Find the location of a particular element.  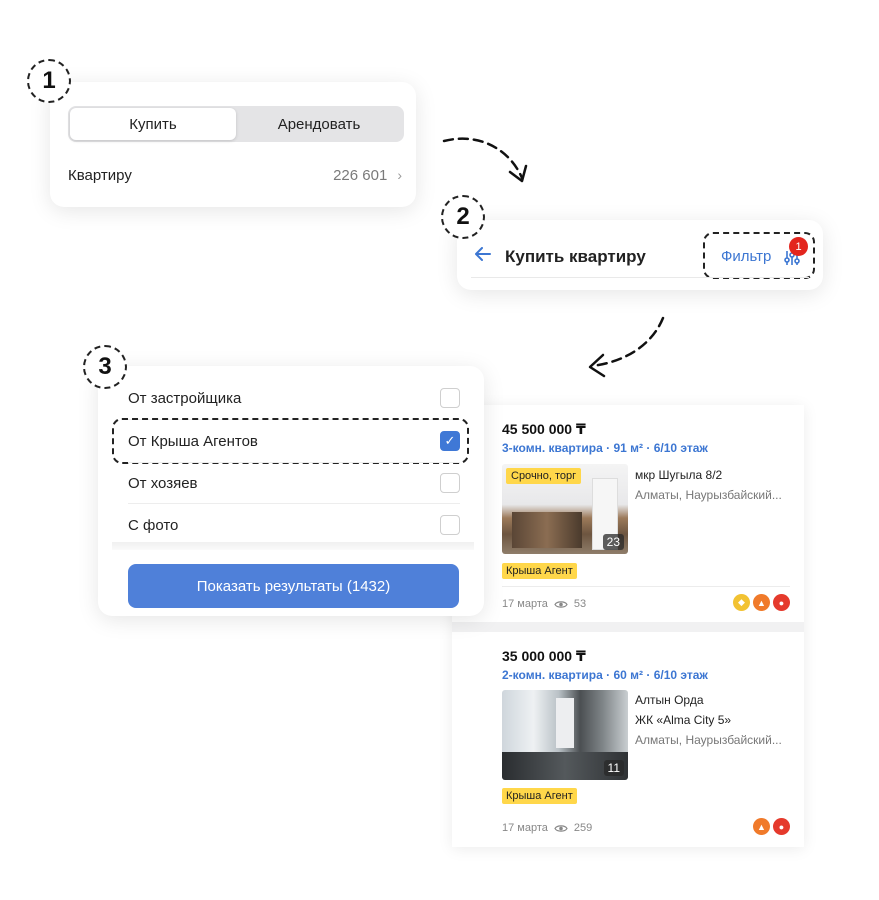

arrow-left-icon is located at coordinates (483, 255).